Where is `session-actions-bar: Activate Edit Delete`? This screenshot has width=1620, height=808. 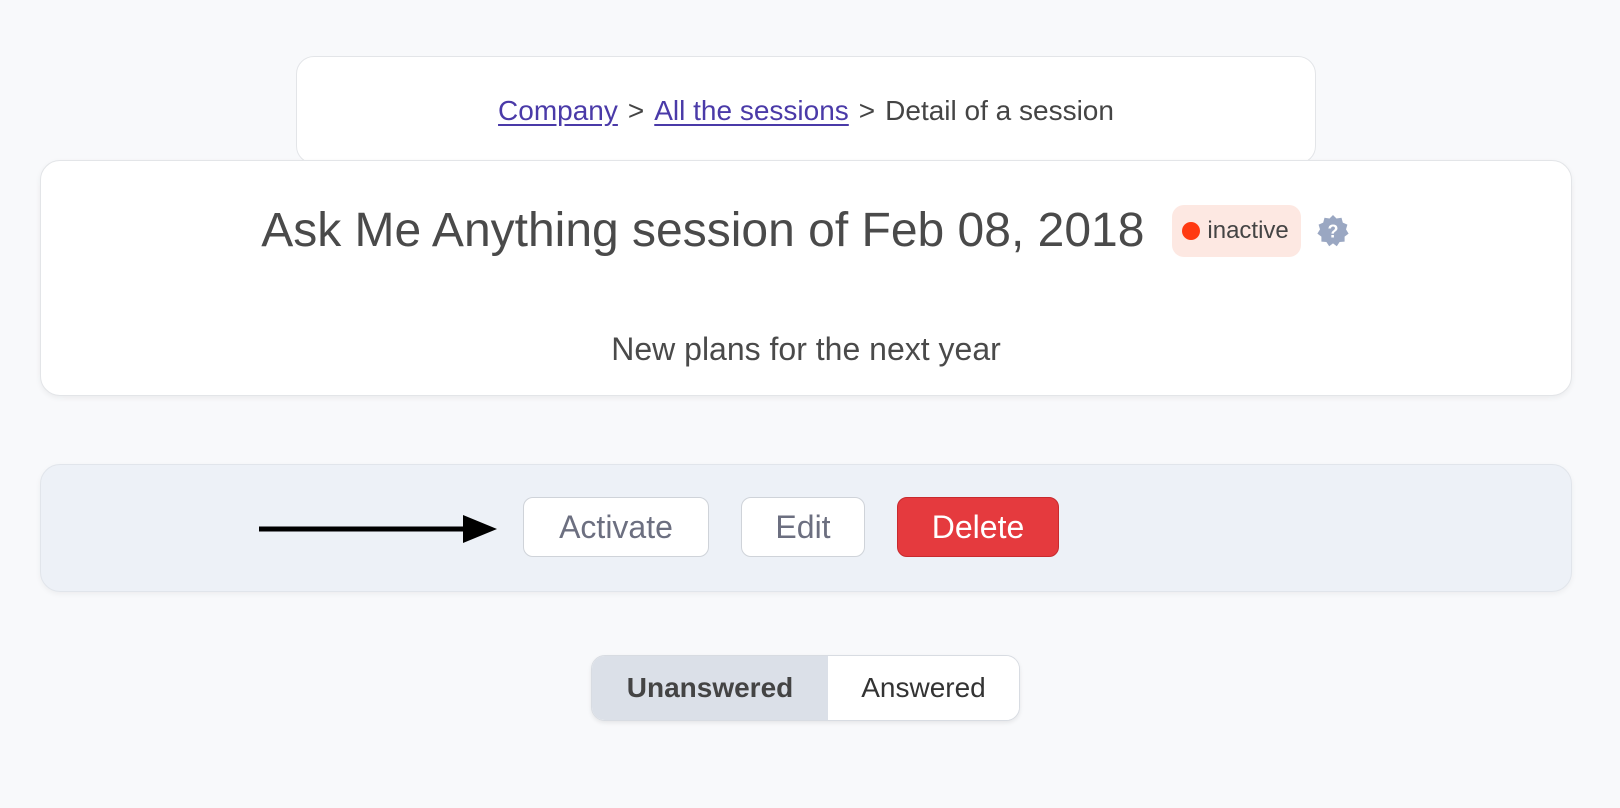 session-actions-bar: Activate Edit Delete is located at coordinates (806, 528).